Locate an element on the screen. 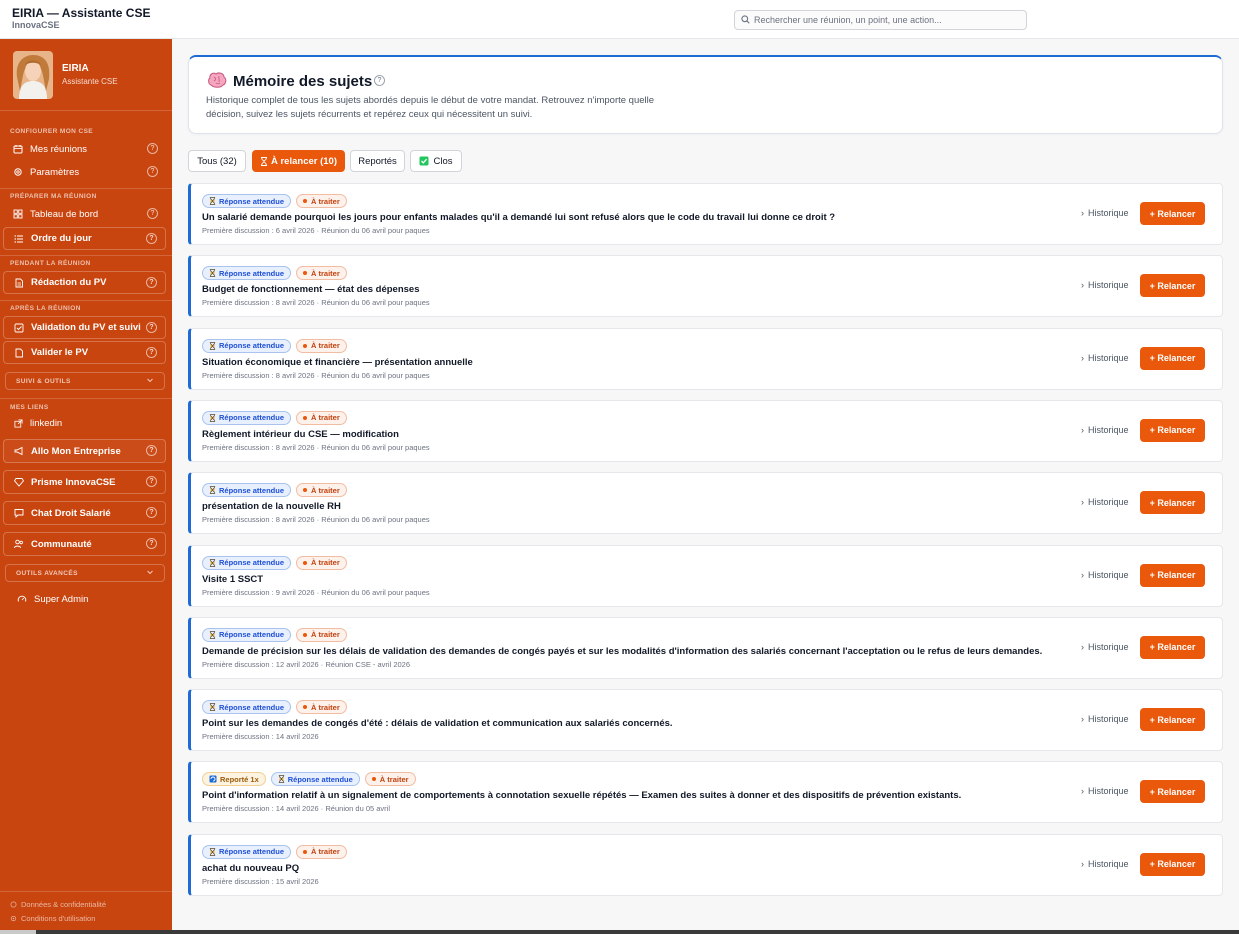  sidebar-item-label: Allo Mon Entreprise is located at coordinates (76, 451).